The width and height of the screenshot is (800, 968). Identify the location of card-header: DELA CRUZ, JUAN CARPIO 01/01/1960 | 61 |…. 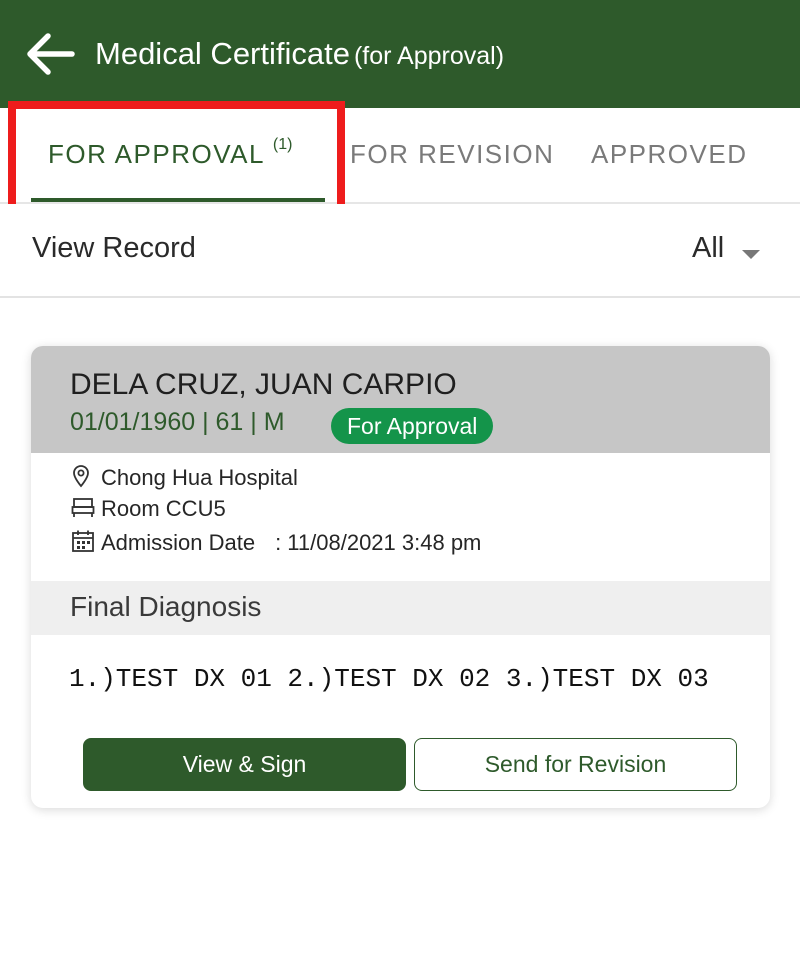
(400, 399).